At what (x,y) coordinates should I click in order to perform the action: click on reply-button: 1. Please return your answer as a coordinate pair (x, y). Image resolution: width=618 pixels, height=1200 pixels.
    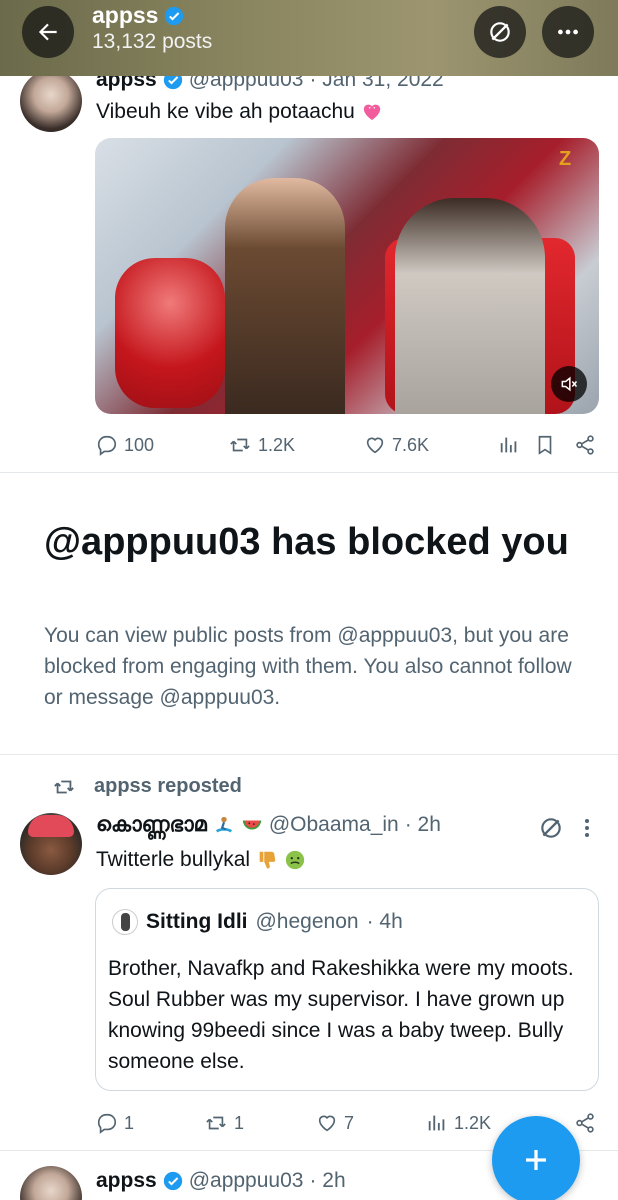
    Looking at the image, I should click on (115, 1123).